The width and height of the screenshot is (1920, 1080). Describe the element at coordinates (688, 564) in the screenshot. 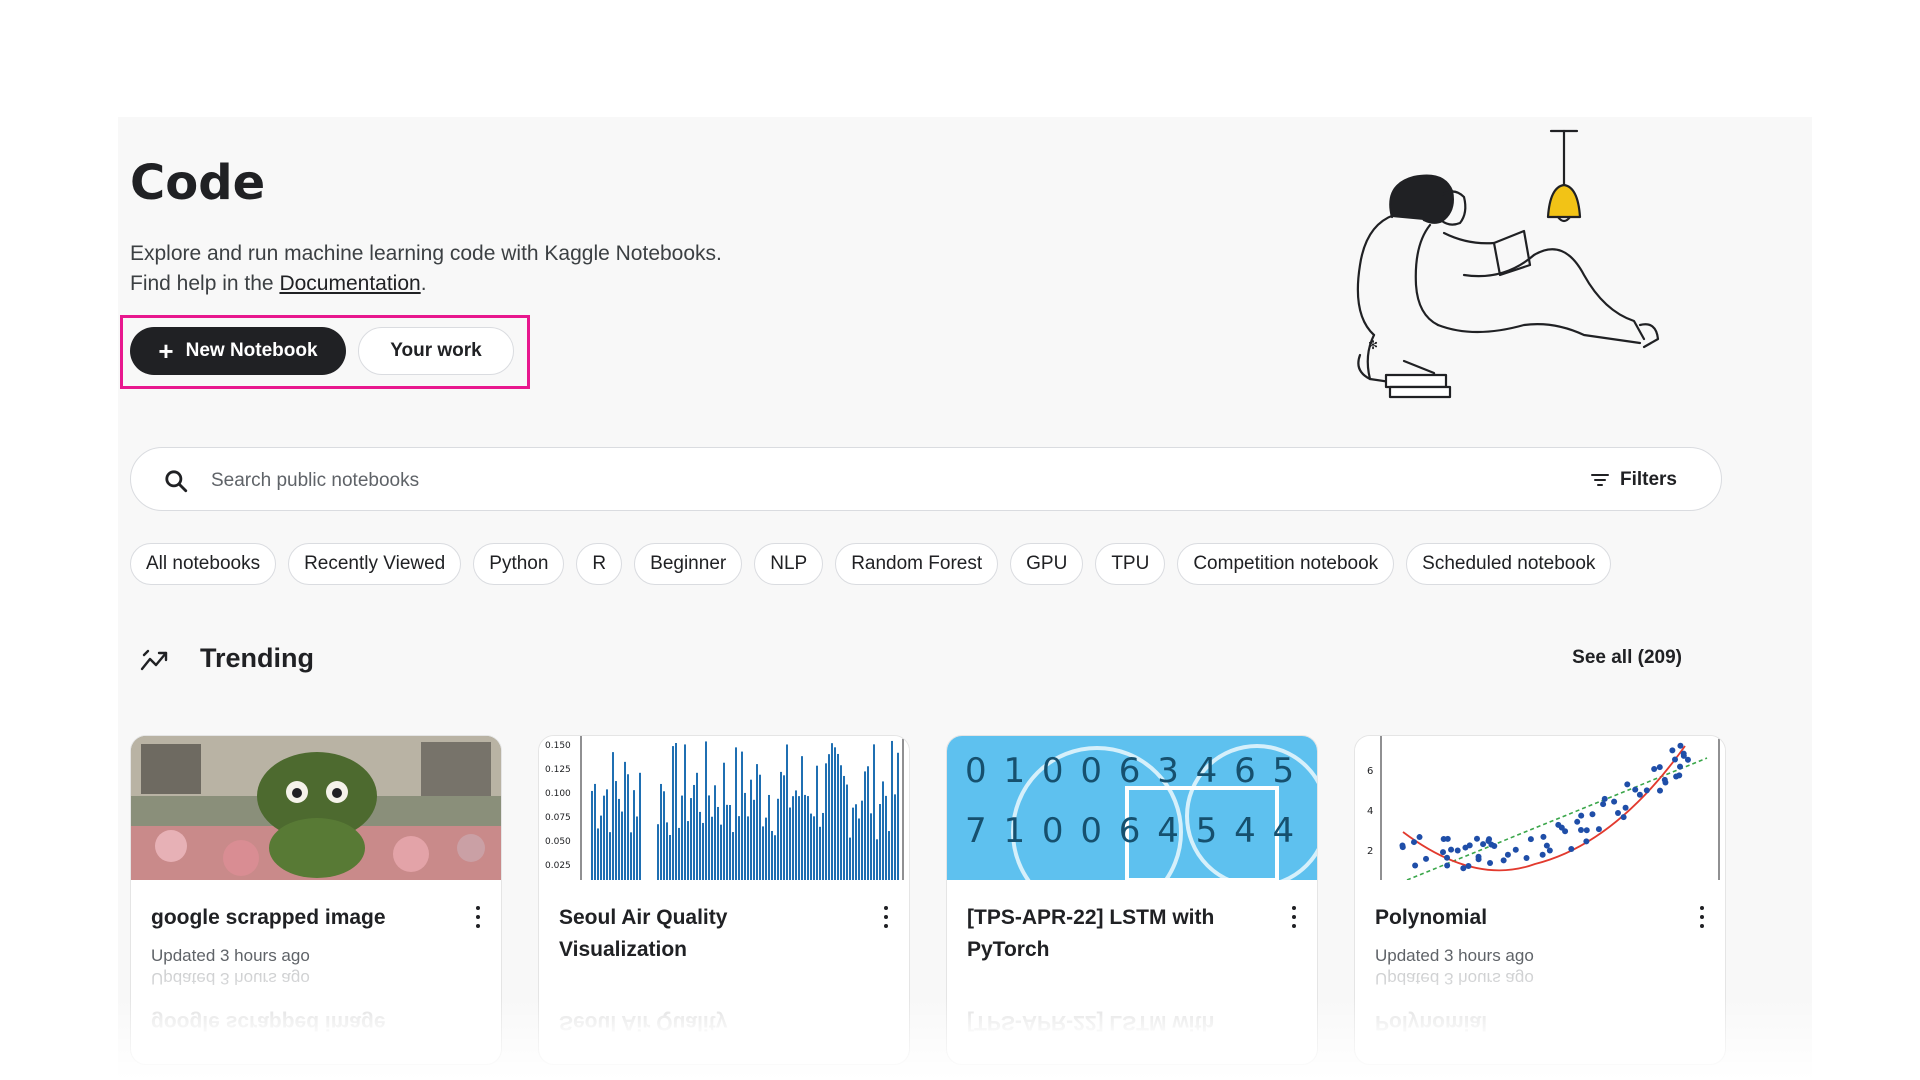

I see `chip-beginner: Beginner` at that location.